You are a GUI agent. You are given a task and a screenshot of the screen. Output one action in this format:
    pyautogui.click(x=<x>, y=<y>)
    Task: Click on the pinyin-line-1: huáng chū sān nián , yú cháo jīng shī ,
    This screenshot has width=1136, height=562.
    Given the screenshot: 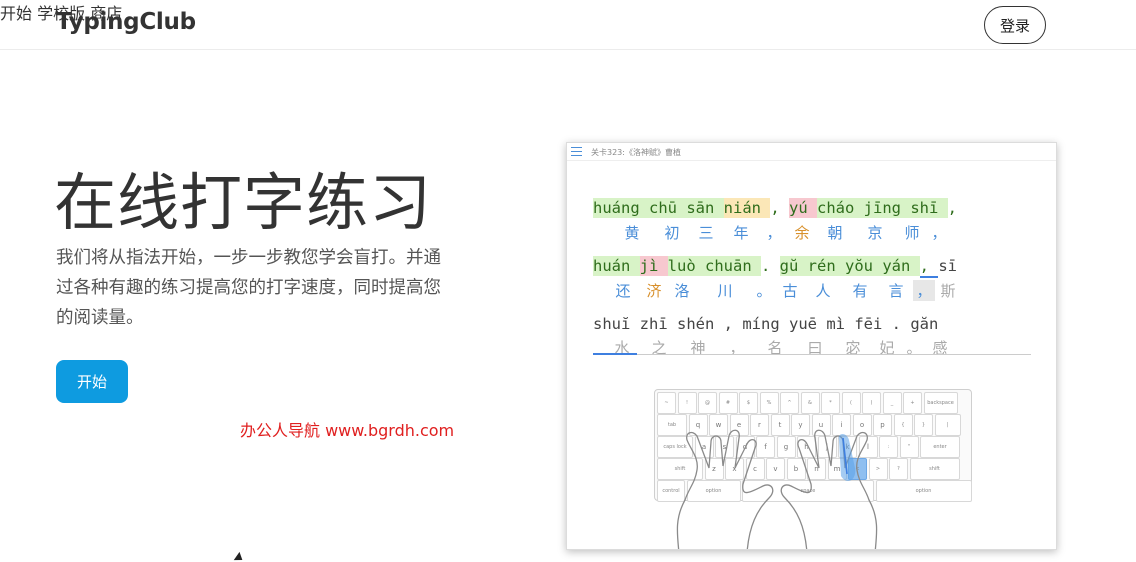 What is the action you would take?
    pyautogui.click(x=775, y=208)
    